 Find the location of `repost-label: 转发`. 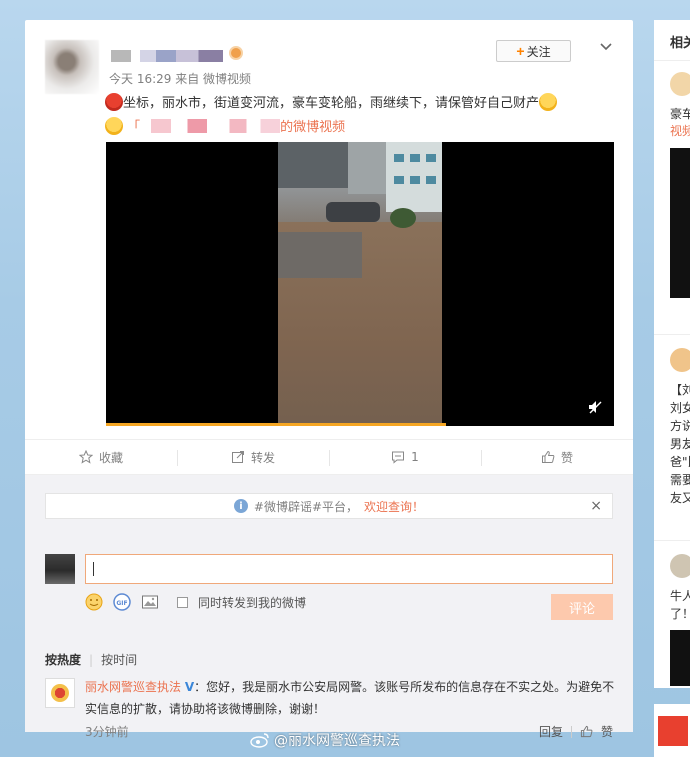

repost-label: 转发 is located at coordinates (262, 457).